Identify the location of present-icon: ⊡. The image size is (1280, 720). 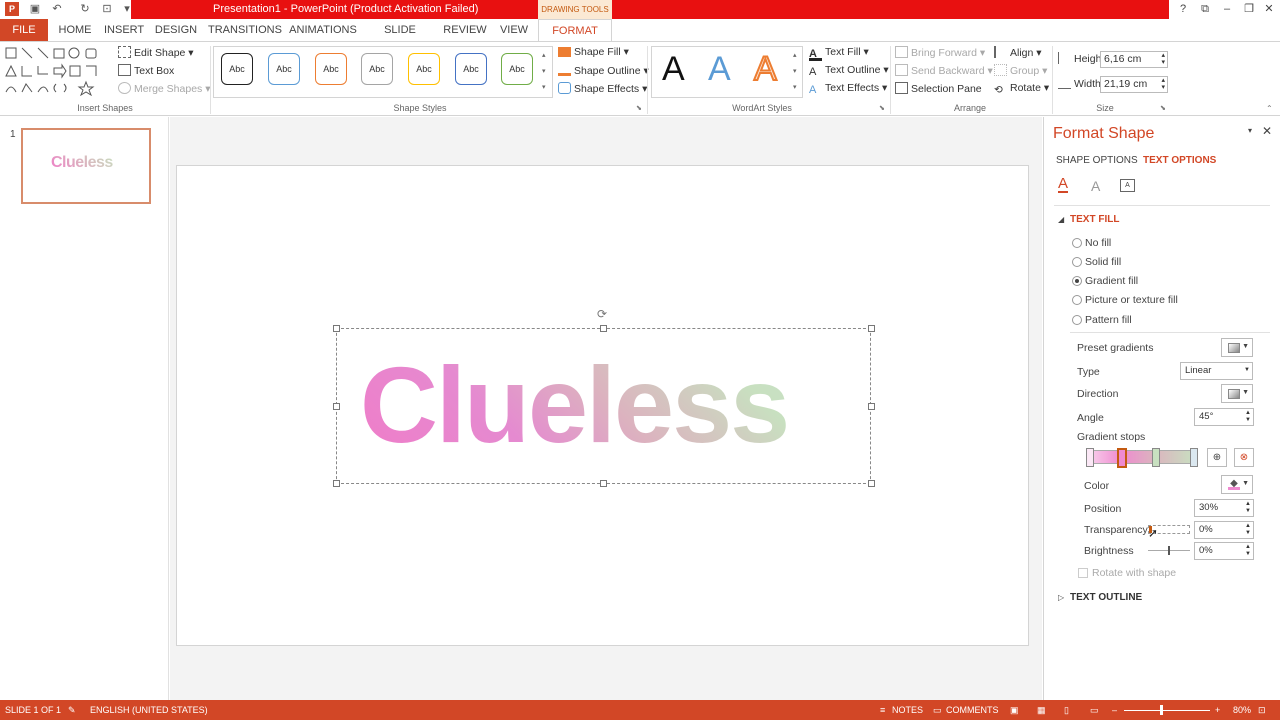
(107, 9).